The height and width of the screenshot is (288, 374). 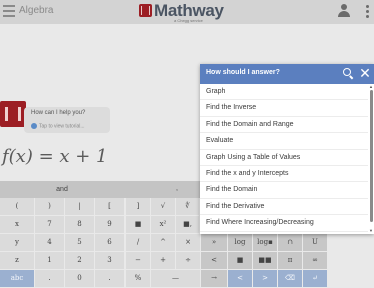 What do you see at coordinates (290, 260) in the screenshot?
I see `key: π` at bounding box center [290, 260].